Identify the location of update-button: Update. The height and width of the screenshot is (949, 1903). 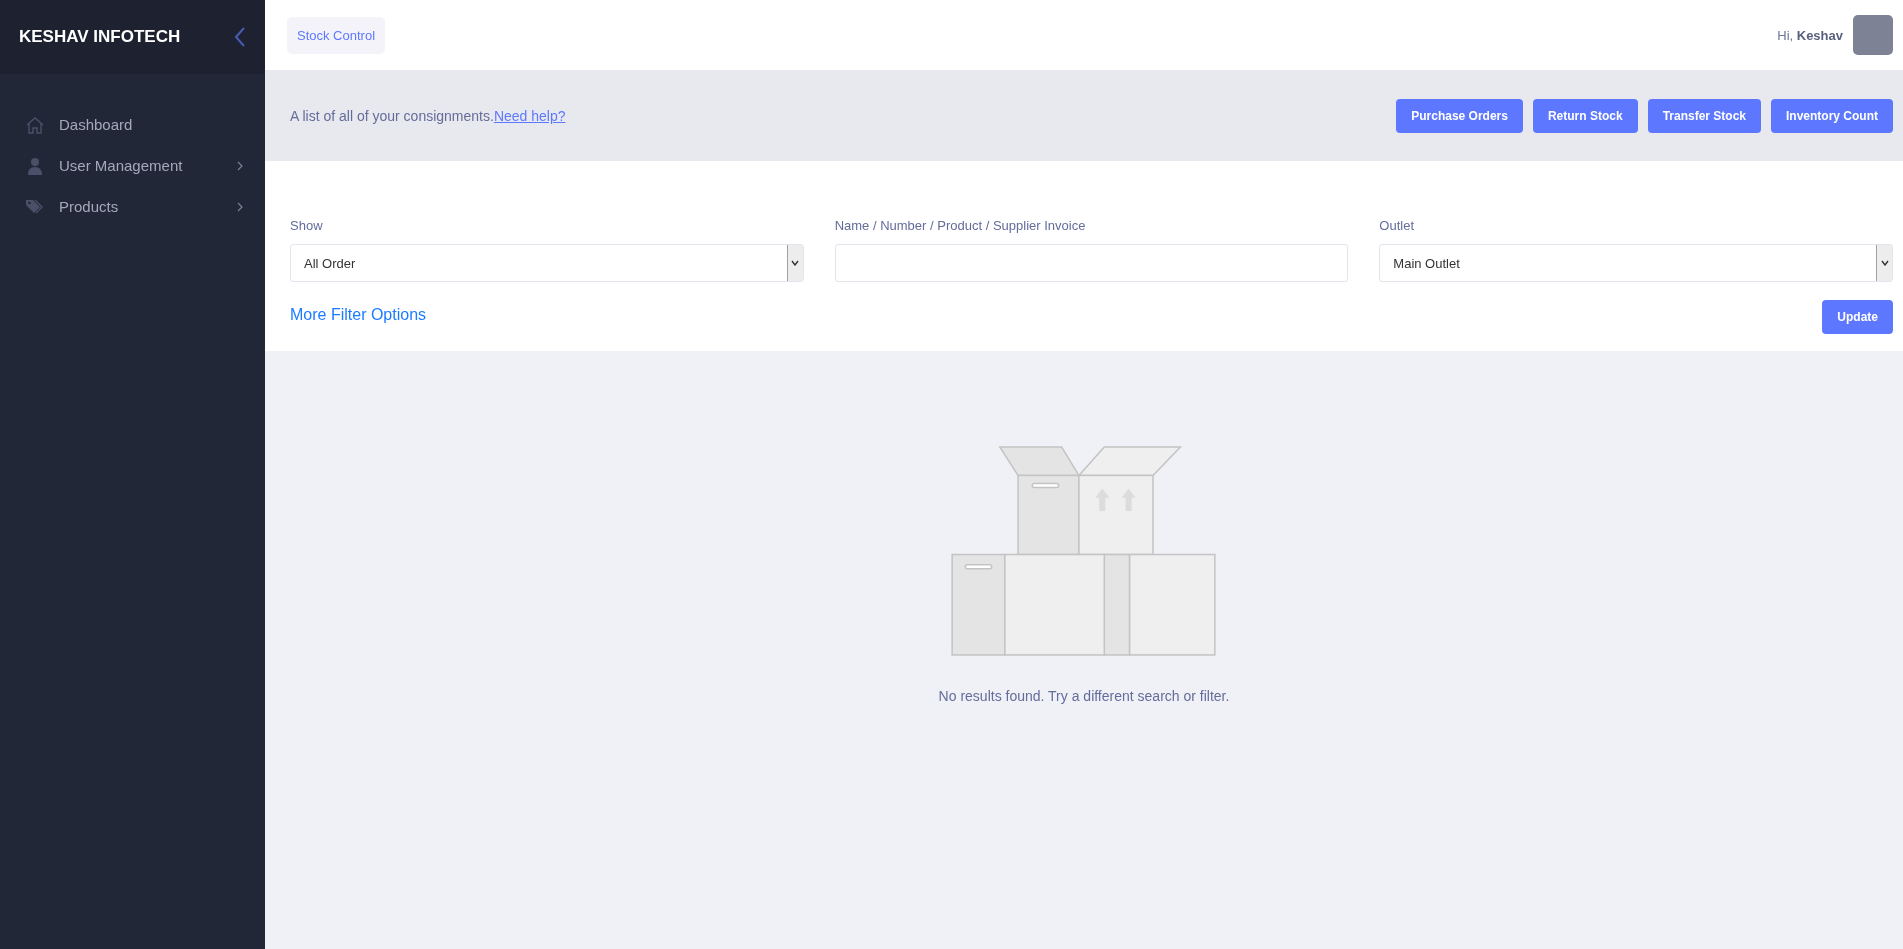
(1857, 317).